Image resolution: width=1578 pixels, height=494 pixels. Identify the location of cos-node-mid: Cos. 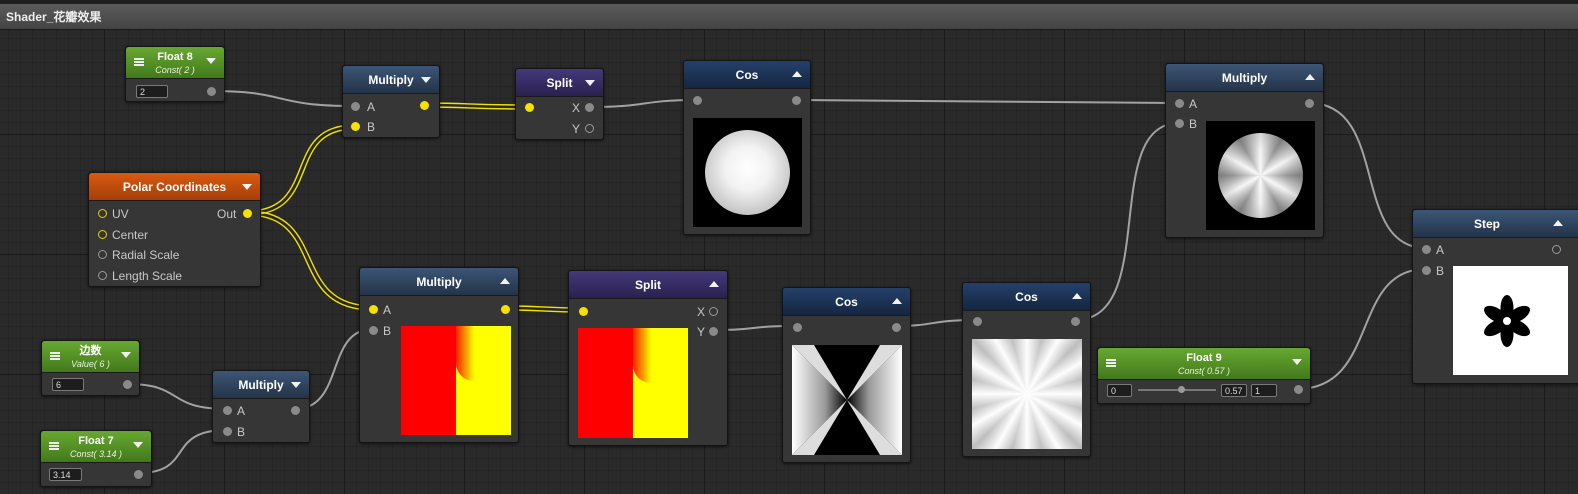
(846, 375).